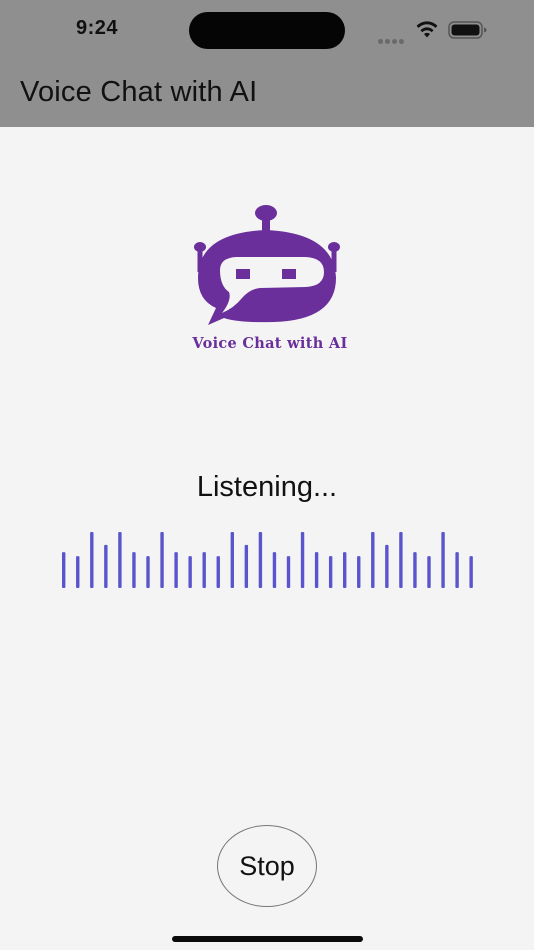 The width and height of the screenshot is (534, 950). I want to click on home-indicator, so click(267, 939).